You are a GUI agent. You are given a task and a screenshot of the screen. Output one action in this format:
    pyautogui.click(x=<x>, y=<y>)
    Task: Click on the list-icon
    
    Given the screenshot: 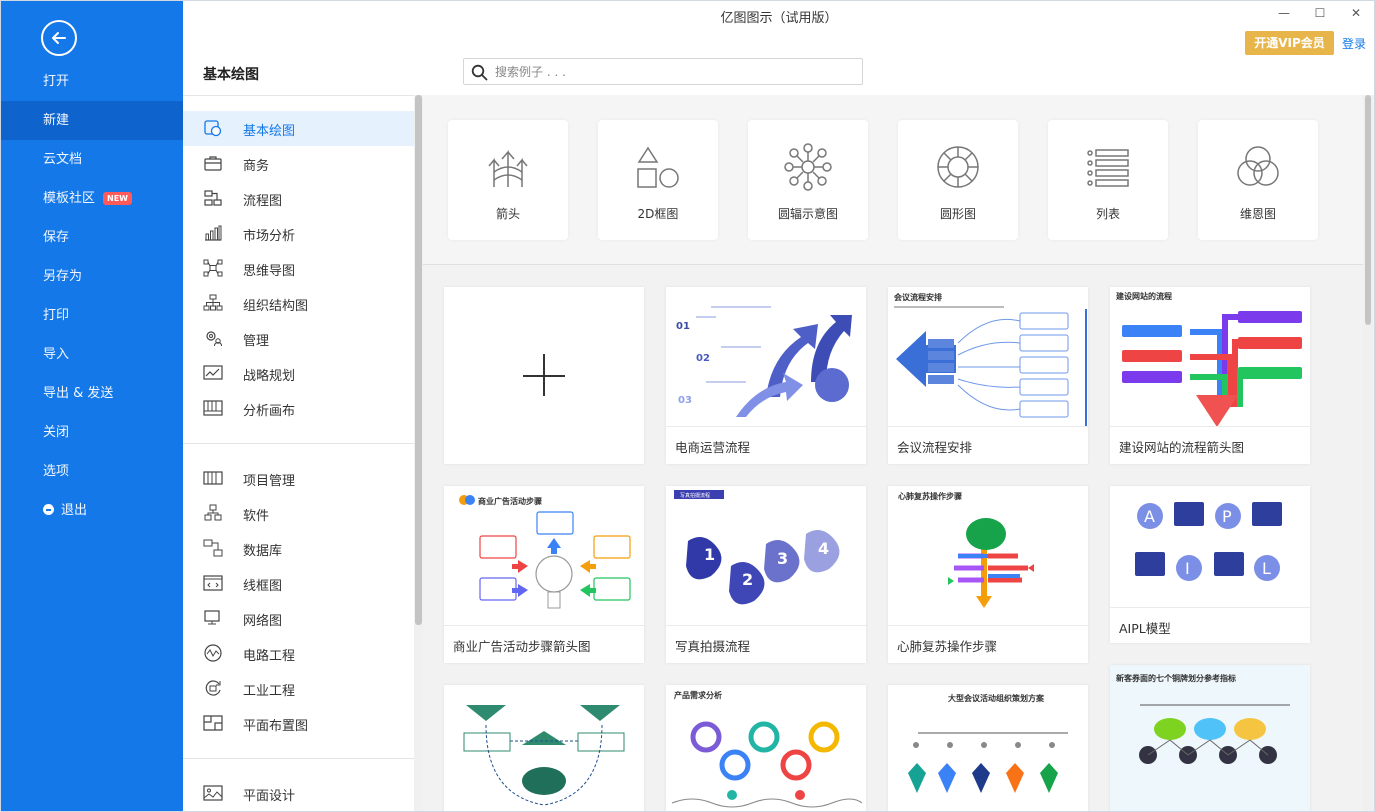 What is the action you would take?
    pyautogui.click(x=1108, y=168)
    